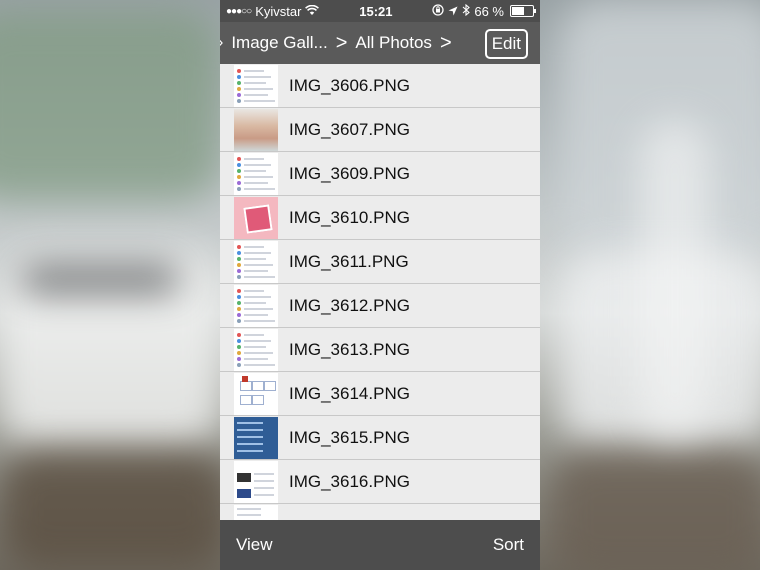 The width and height of the screenshot is (760, 570). I want to click on wifi-icon, so click(312, 11).